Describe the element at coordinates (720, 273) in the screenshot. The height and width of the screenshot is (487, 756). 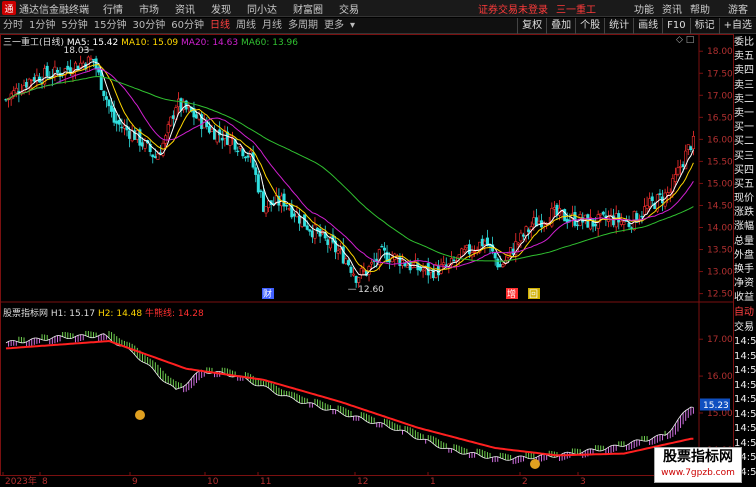
I see `price-tick-label: 13.00` at that location.